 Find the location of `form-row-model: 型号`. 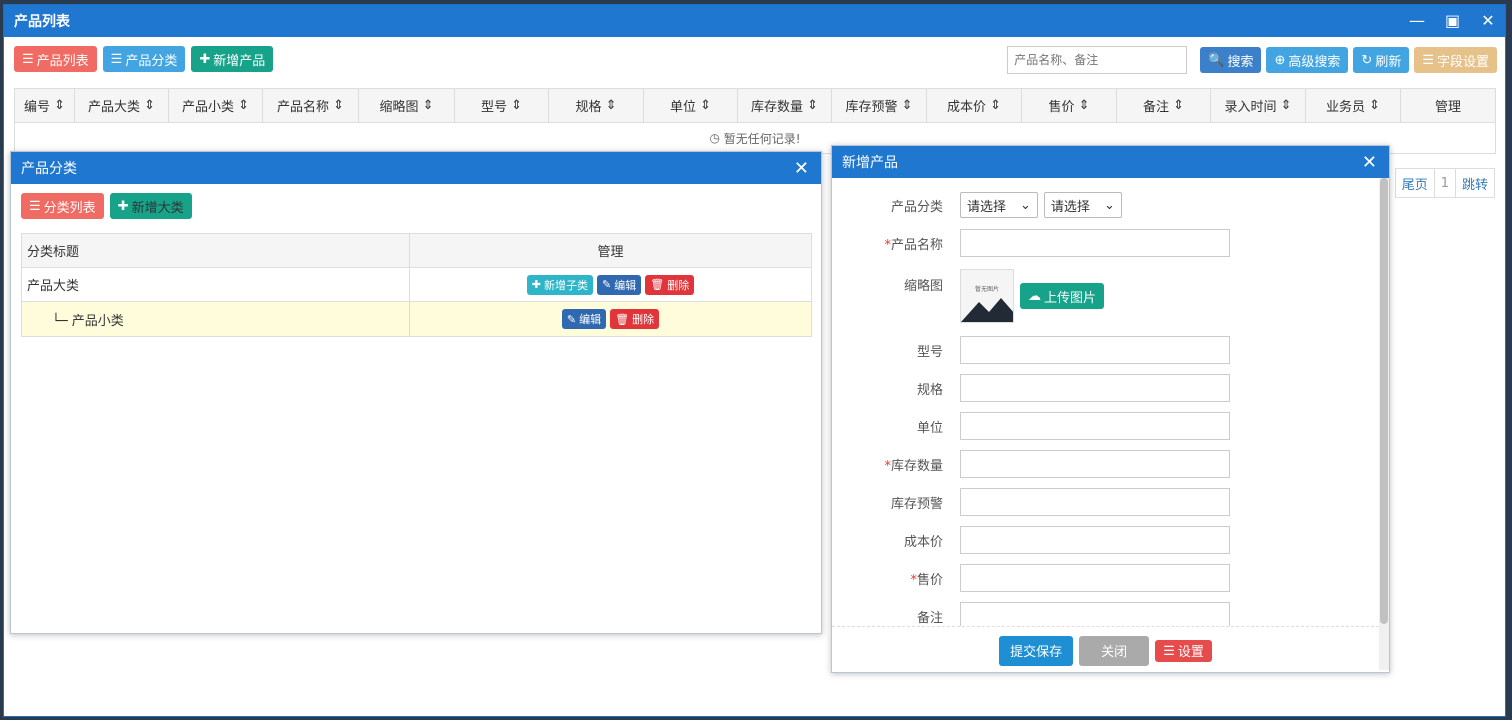

form-row-model: 型号 is located at coordinates (1031, 350).